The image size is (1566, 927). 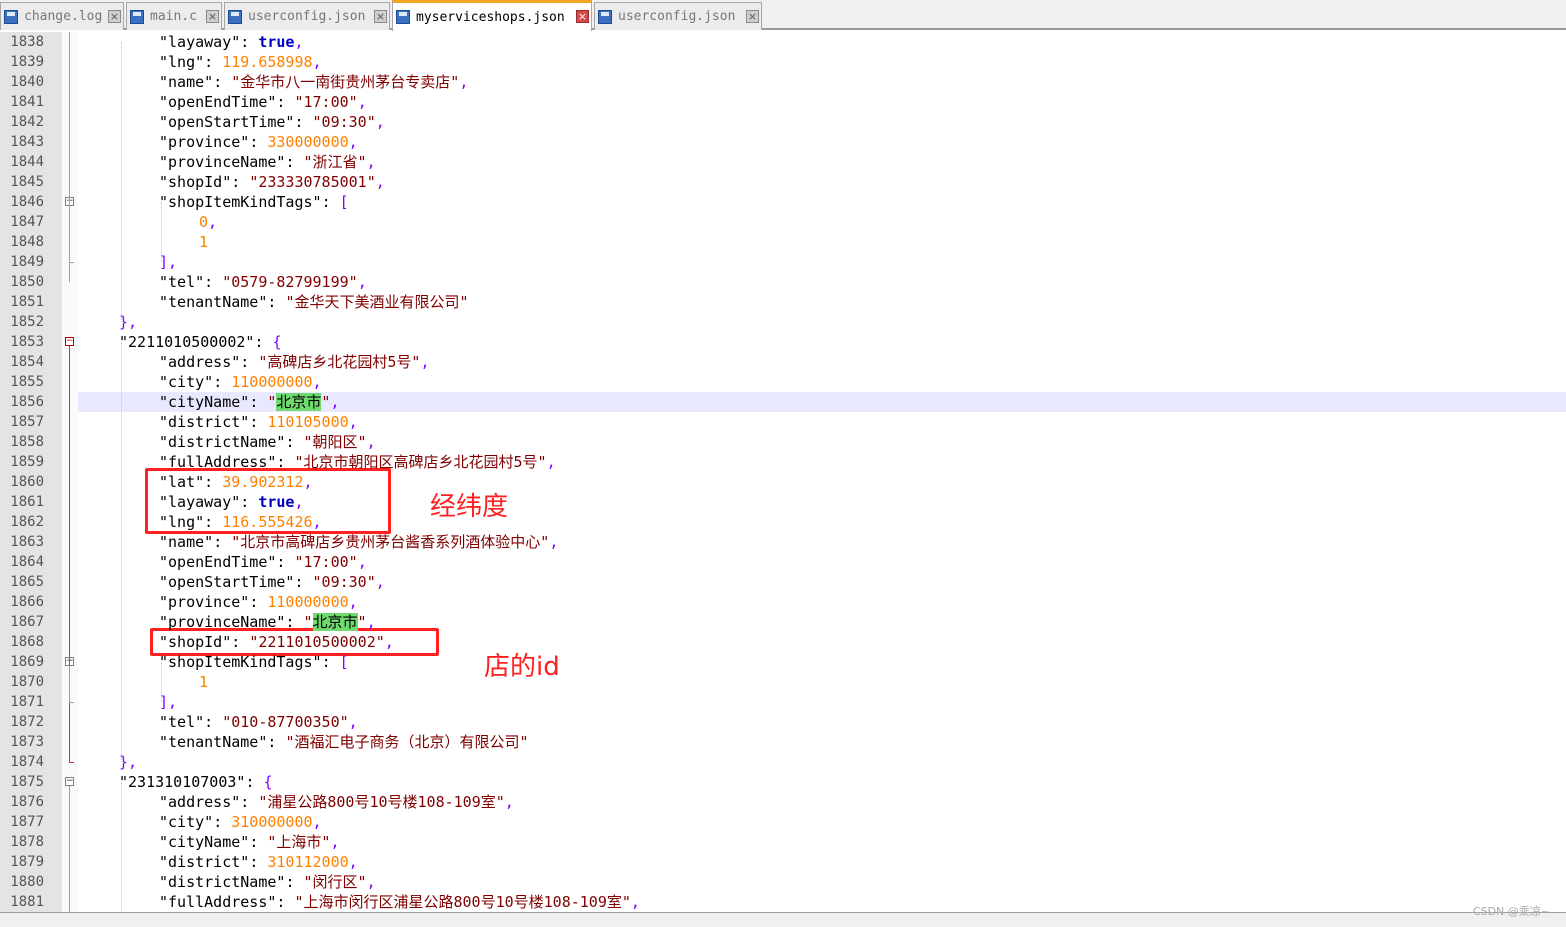 What do you see at coordinates (492, 15) in the screenshot?
I see `tab-myserviceshops-json: myserviceshops.json ×` at bounding box center [492, 15].